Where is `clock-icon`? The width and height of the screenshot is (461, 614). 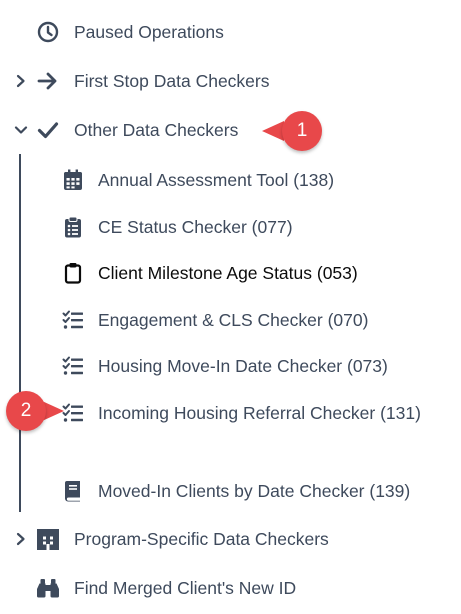
clock-icon is located at coordinates (48, 32).